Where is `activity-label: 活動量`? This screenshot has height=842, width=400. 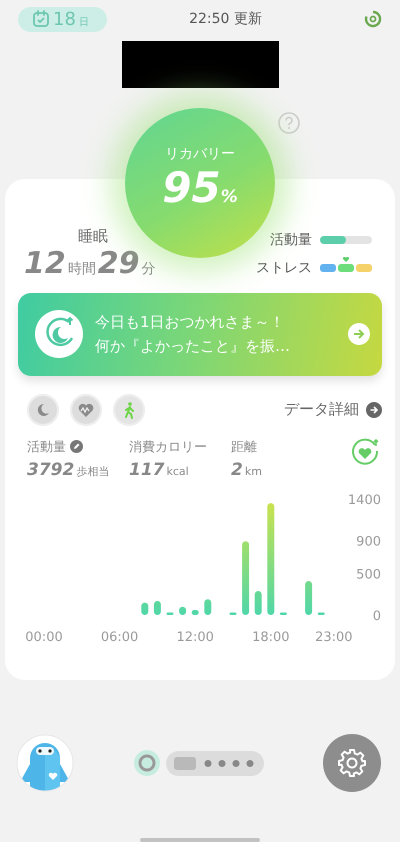 activity-label: 活動量 is located at coordinates (291, 239).